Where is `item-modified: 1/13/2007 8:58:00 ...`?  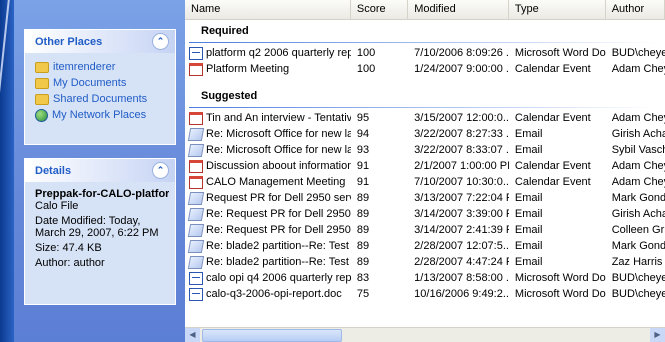
item-modified: 1/13/2007 8:58:00 ... is located at coordinates (461, 278).